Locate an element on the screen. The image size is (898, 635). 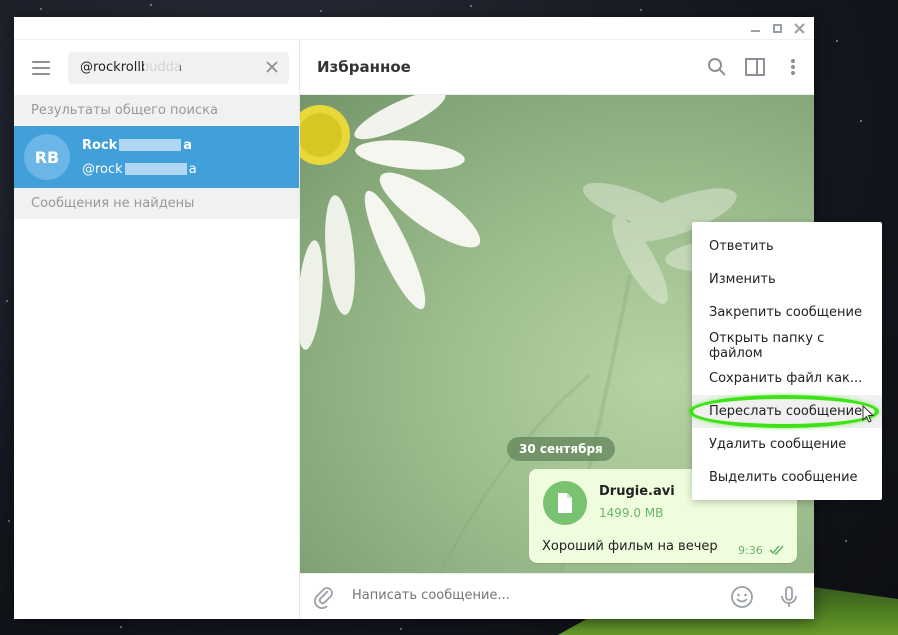
result-handle: @rock a is located at coordinates (139, 169).